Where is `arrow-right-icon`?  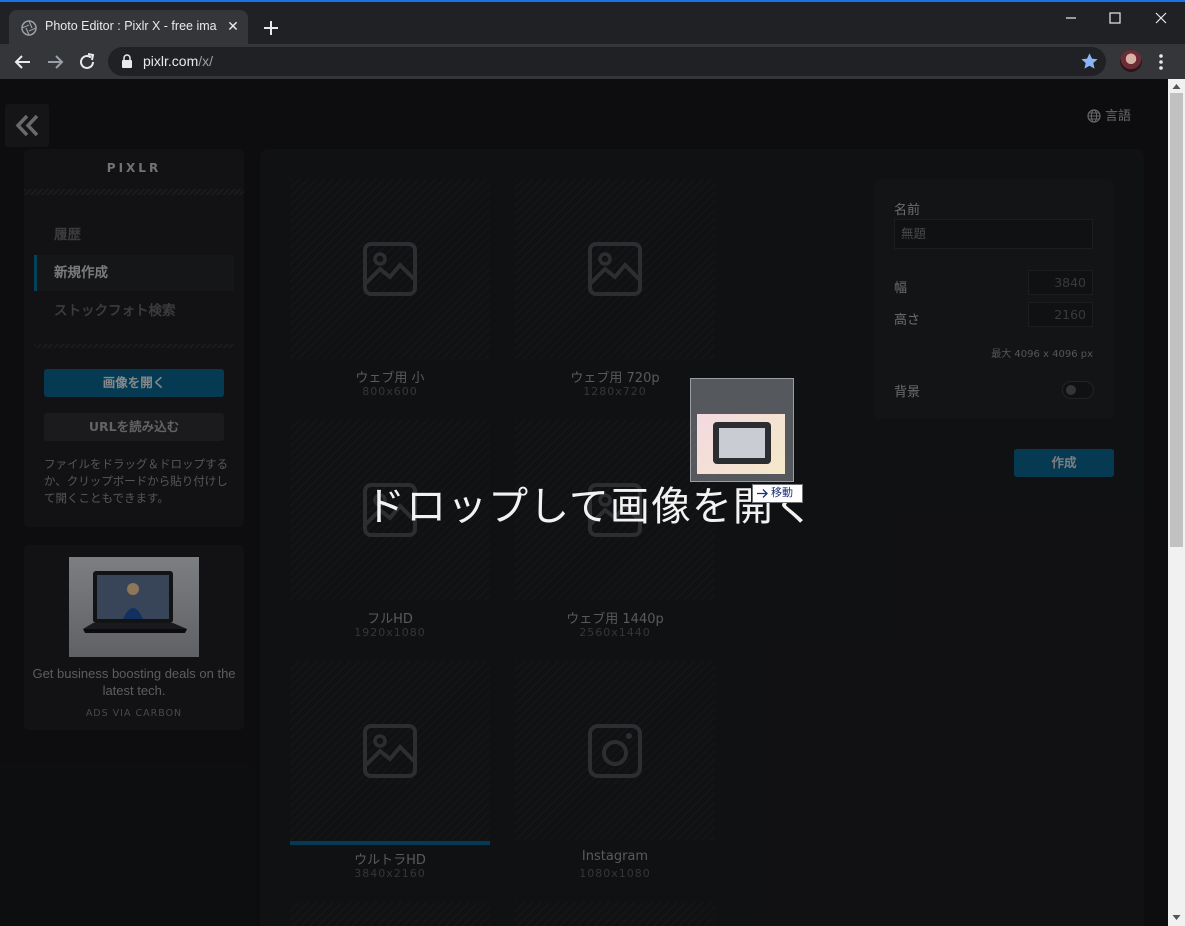 arrow-right-icon is located at coordinates (762, 493).